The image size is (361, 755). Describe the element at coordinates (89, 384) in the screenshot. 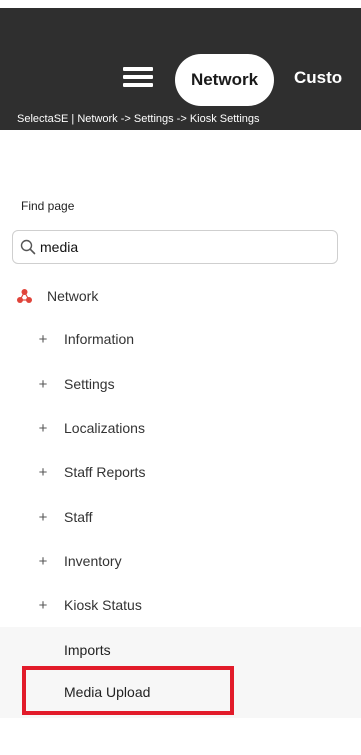

I see `tree-item-label: Settings` at that location.